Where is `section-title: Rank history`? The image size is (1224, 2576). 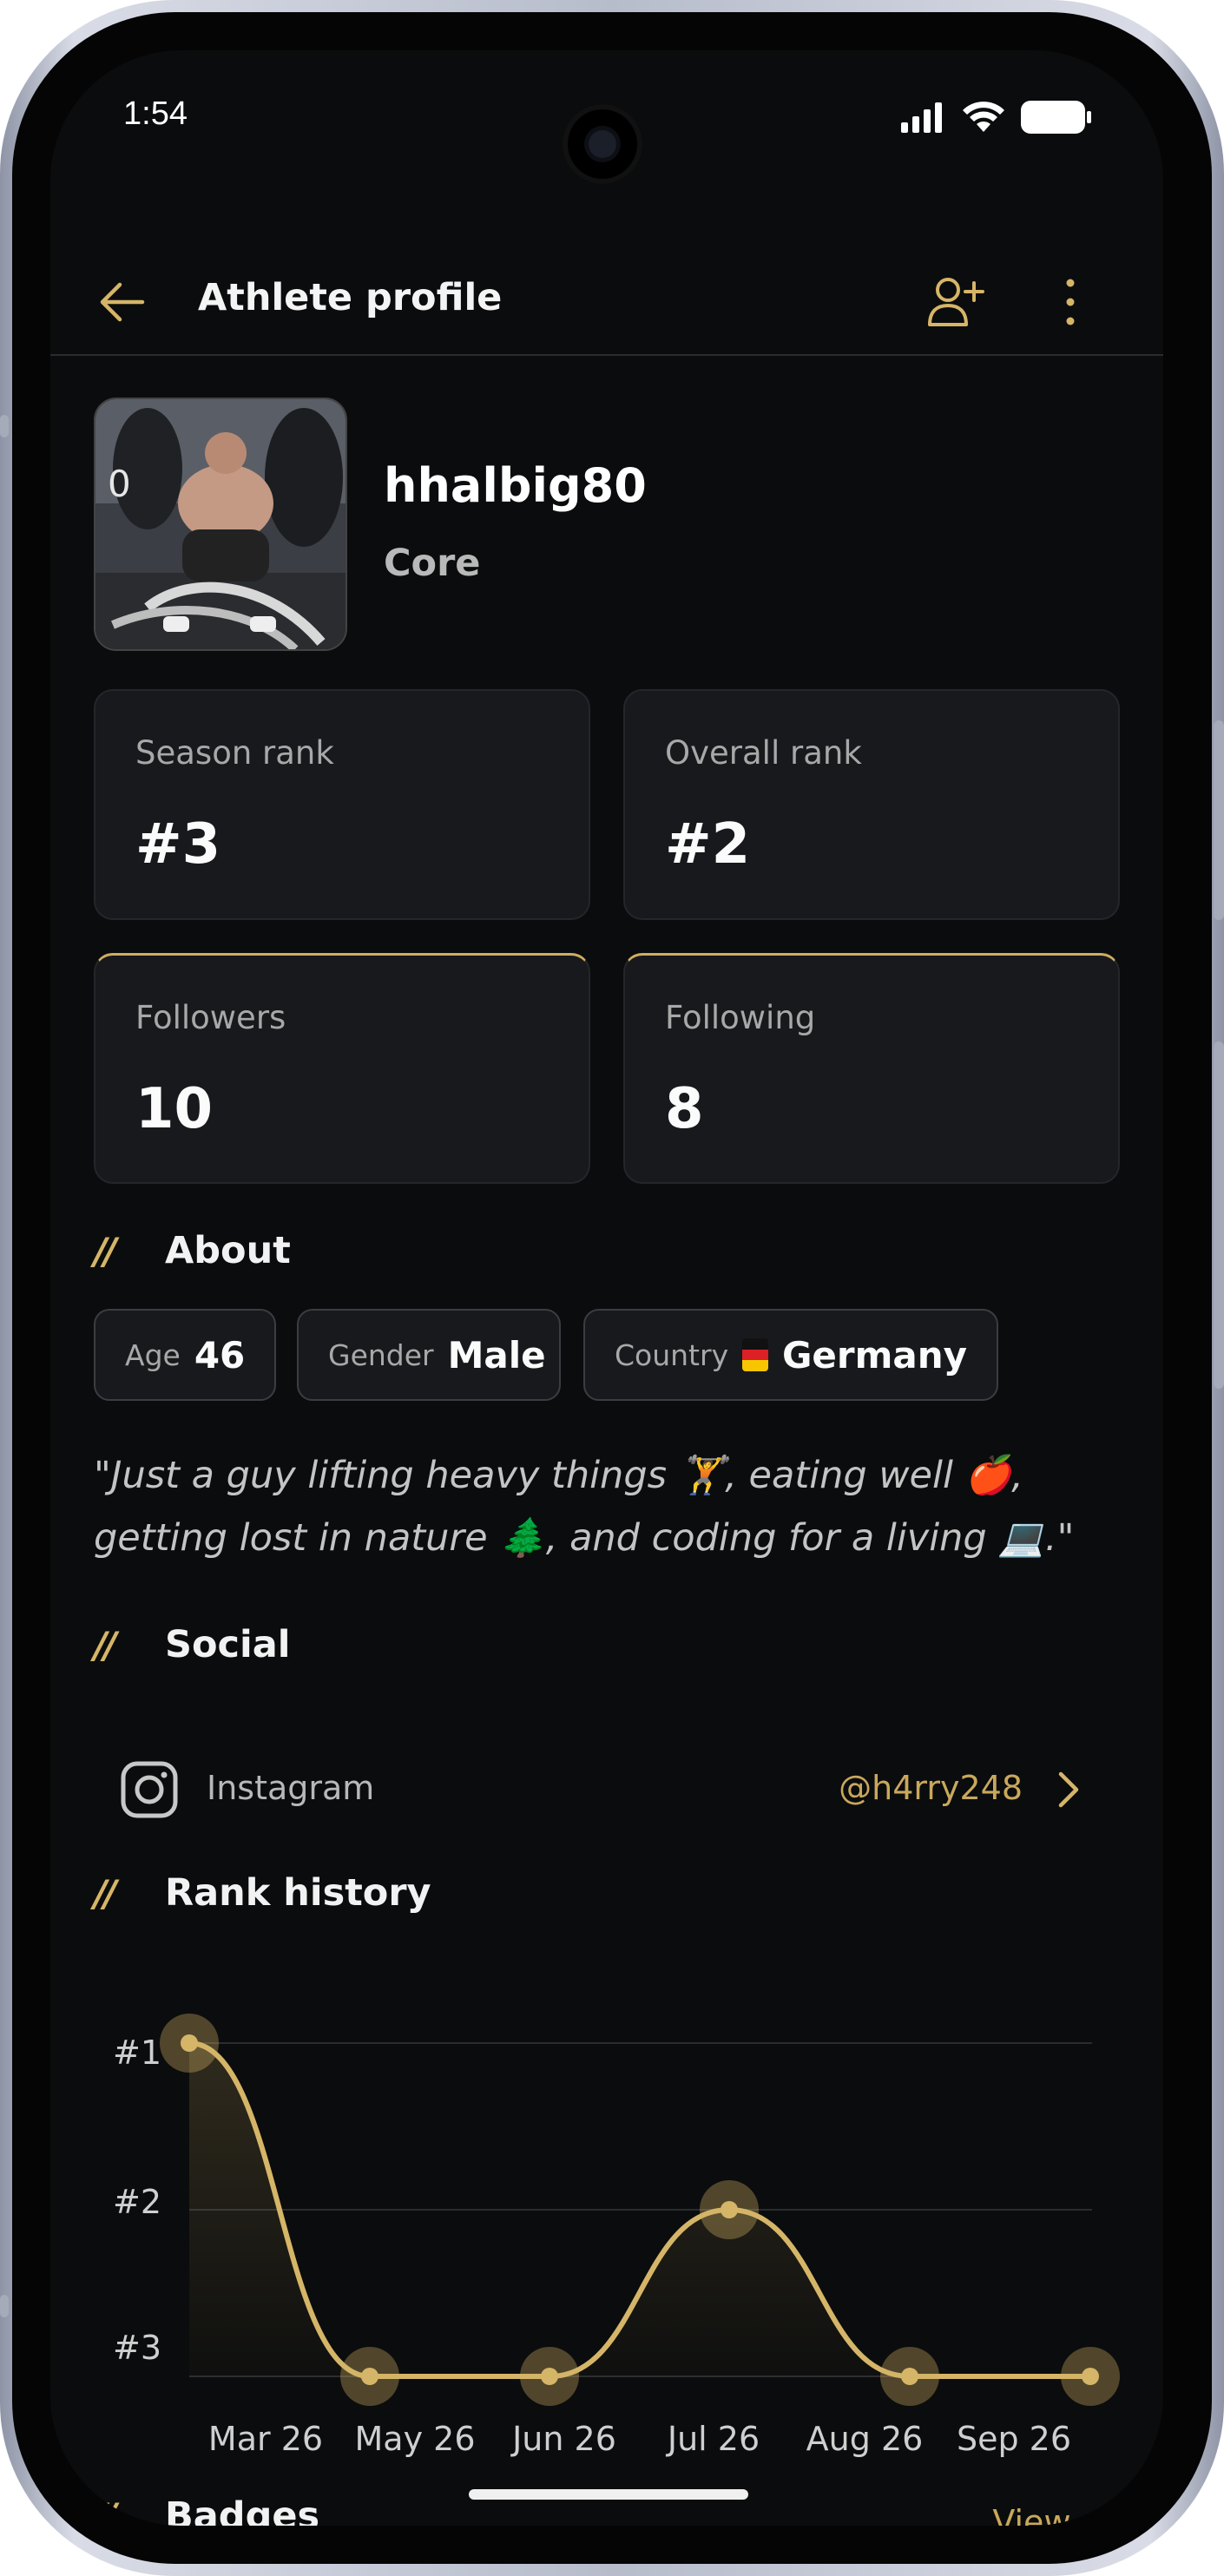
section-title: Rank history is located at coordinates (298, 1893).